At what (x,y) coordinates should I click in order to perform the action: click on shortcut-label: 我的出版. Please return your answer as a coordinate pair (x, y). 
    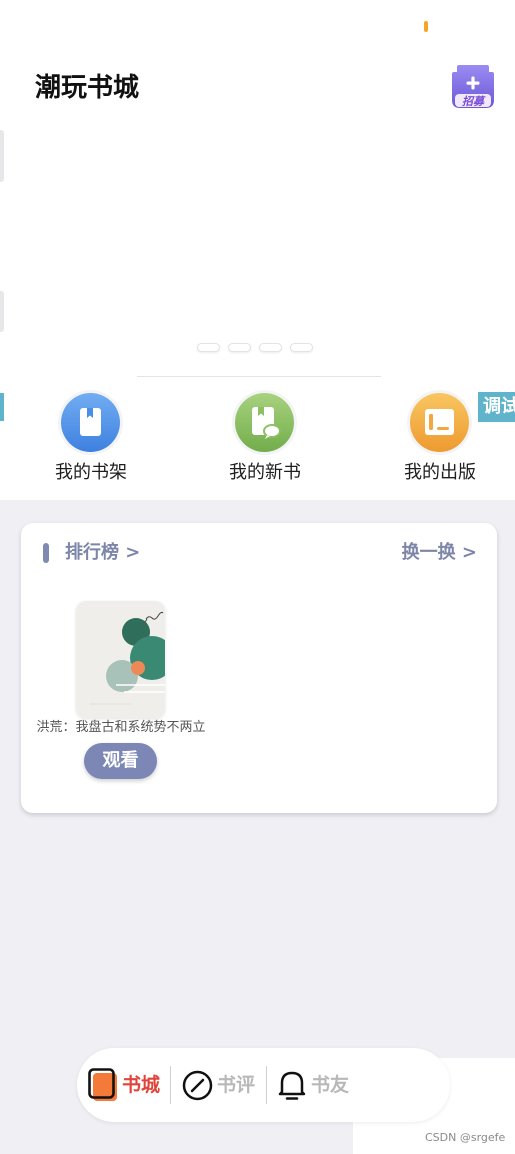
    Looking at the image, I should click on (440, 472).